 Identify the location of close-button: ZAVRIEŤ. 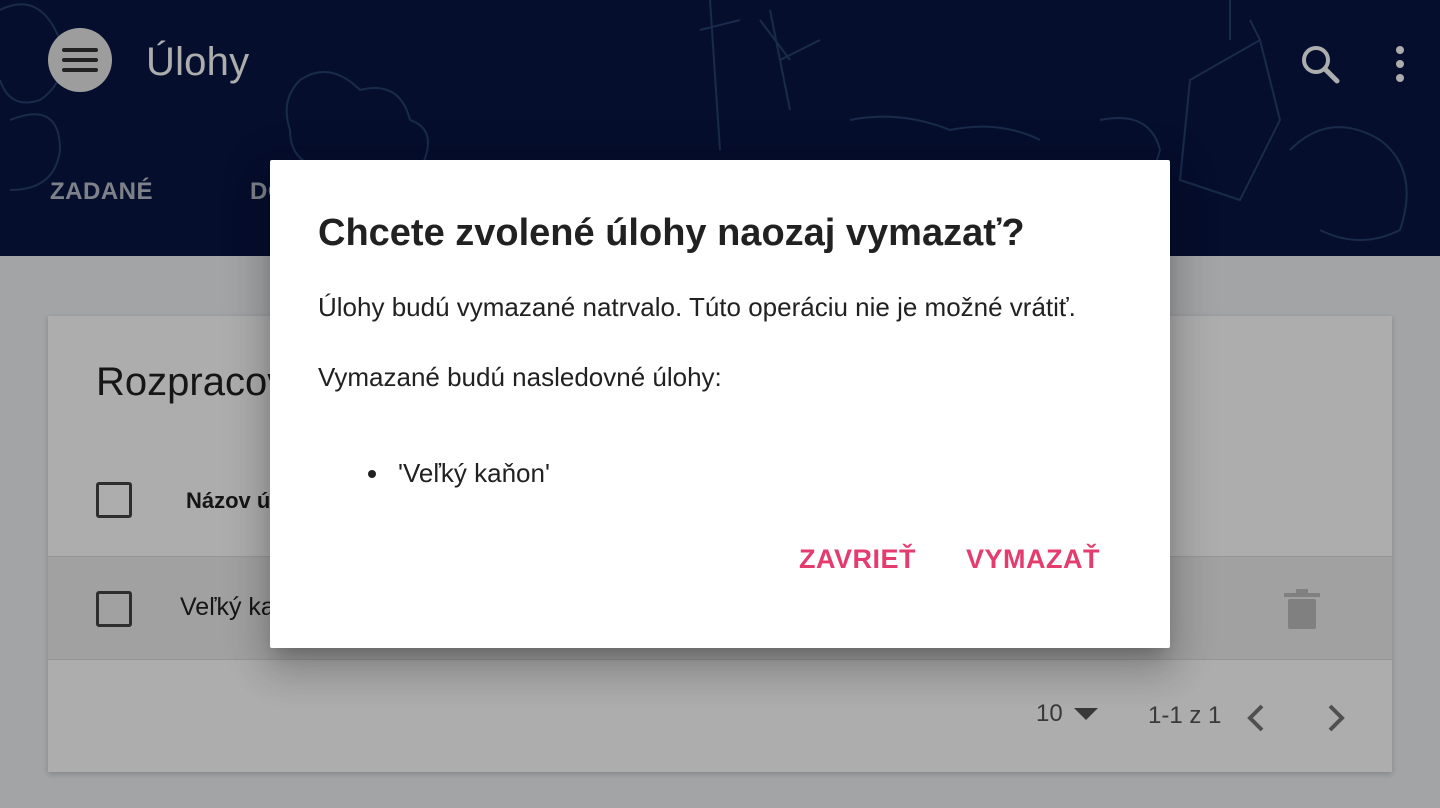
(857, 559).